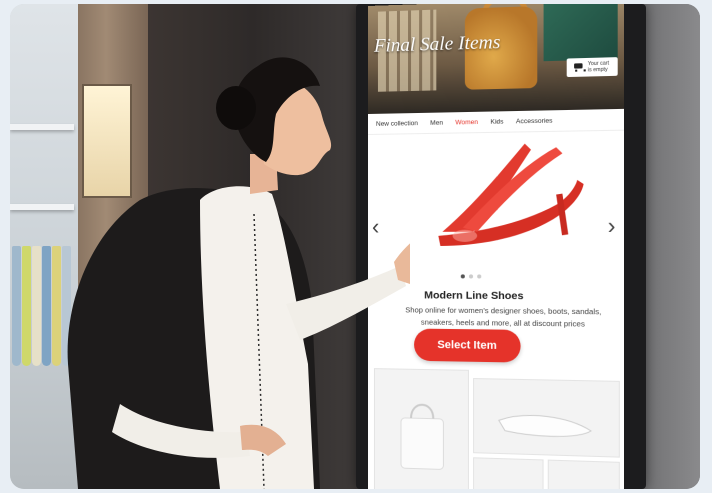  Describe the element at coordinates (496, 121) in the screenshot. I see `nav-item-kids: Kids` at that location.